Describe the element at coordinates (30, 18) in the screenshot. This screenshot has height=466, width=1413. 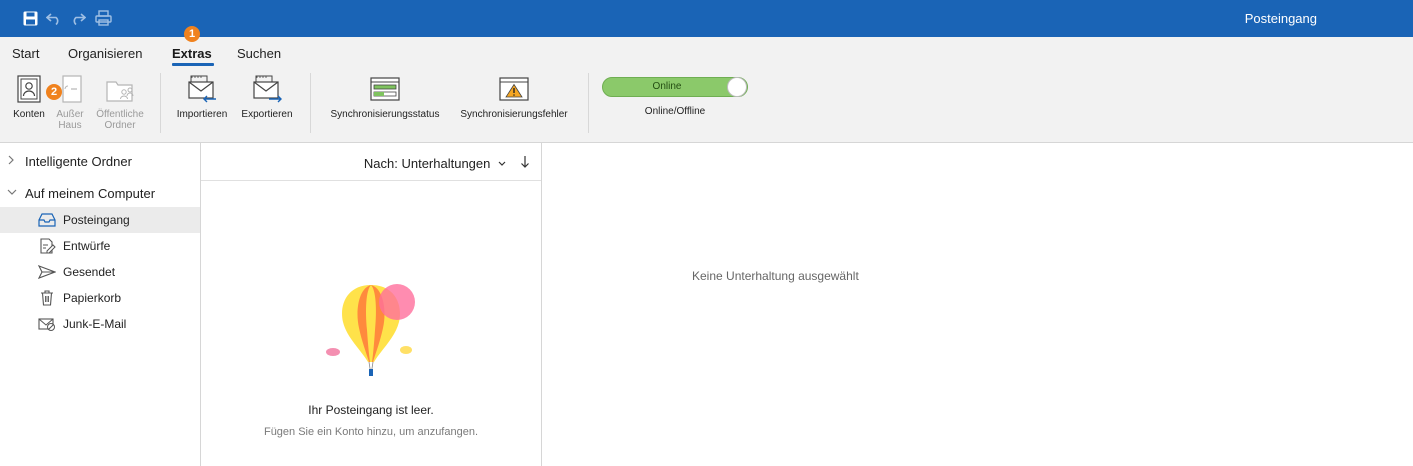
I see `save-icon` at that location.